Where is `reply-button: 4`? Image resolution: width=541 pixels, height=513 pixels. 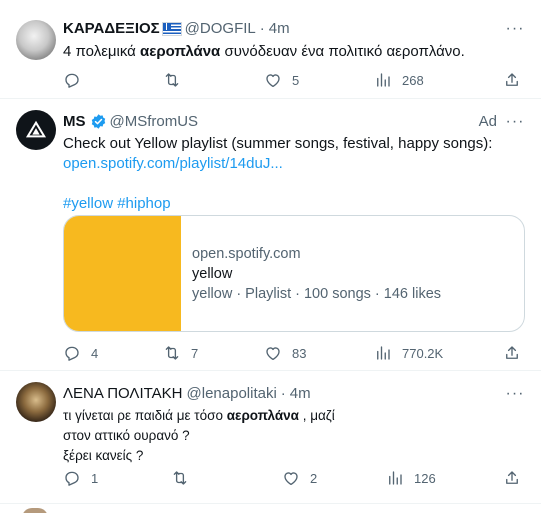
reply-button: 4 is located at coordinates (80, 353).